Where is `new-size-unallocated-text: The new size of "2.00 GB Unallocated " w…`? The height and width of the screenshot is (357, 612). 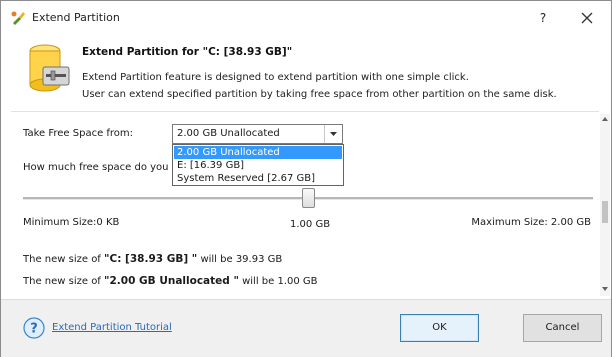 new-size-unallocated-text: The new size of "2.00 GB Unallocated " w… is located at coordinates (170, 281).